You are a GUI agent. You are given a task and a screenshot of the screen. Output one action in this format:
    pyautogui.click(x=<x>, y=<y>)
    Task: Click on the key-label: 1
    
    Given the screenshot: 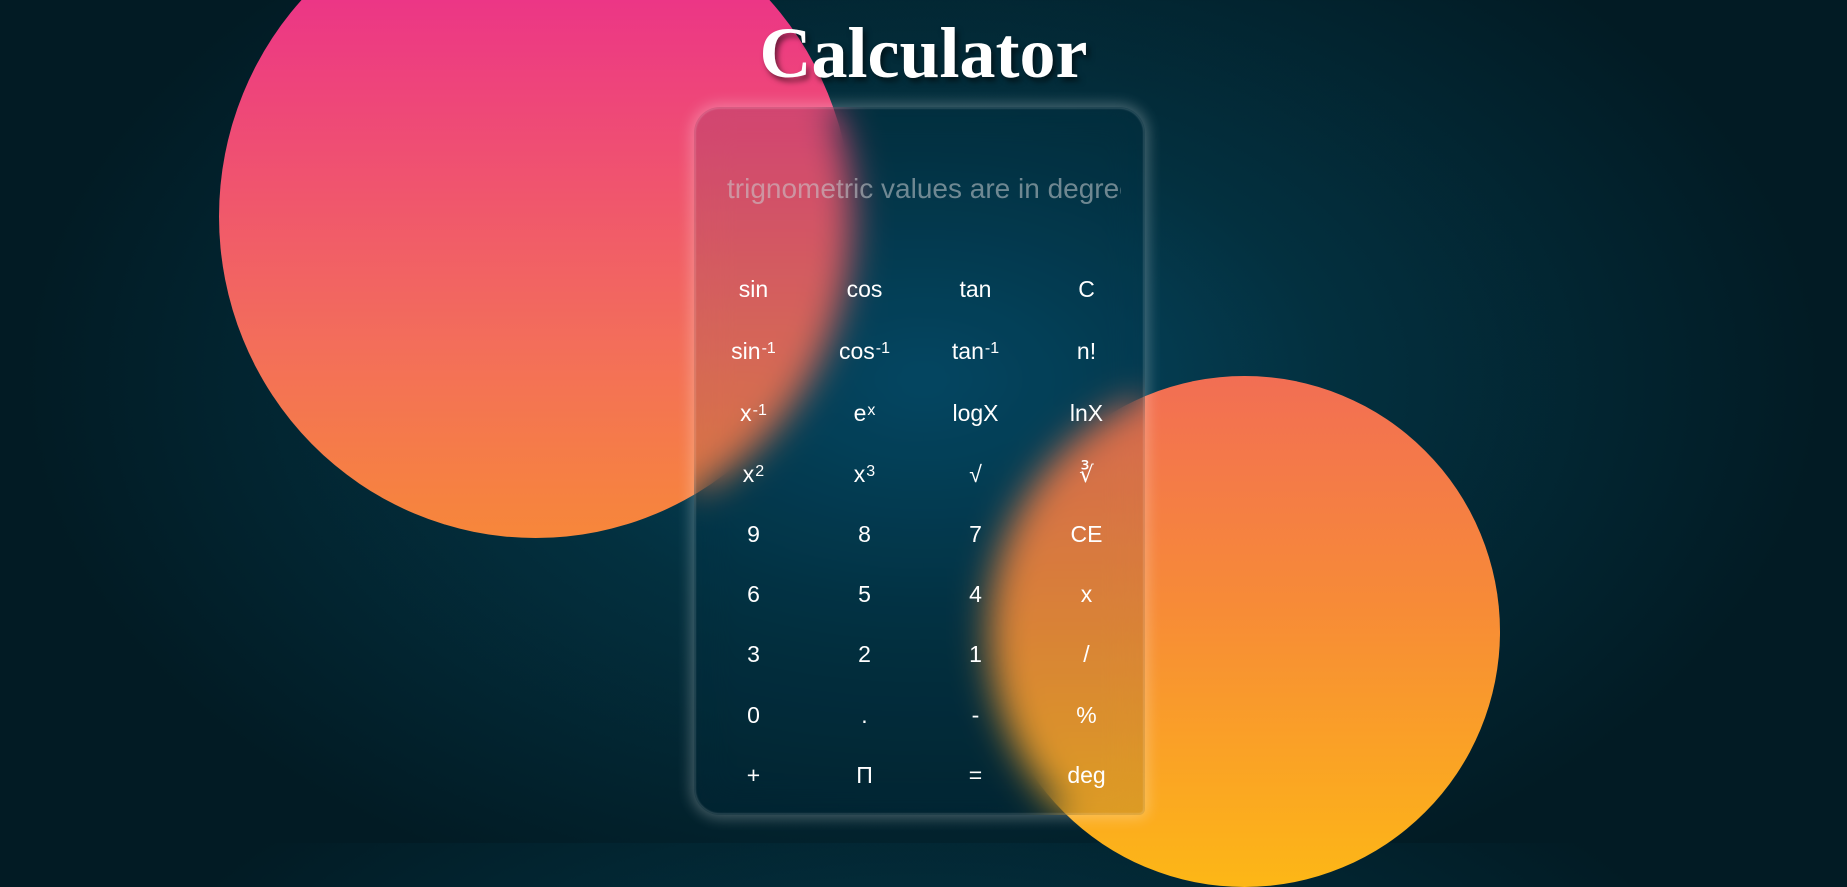 What is the action you would take?
    pyautogui.click(x=975, y=653)
    